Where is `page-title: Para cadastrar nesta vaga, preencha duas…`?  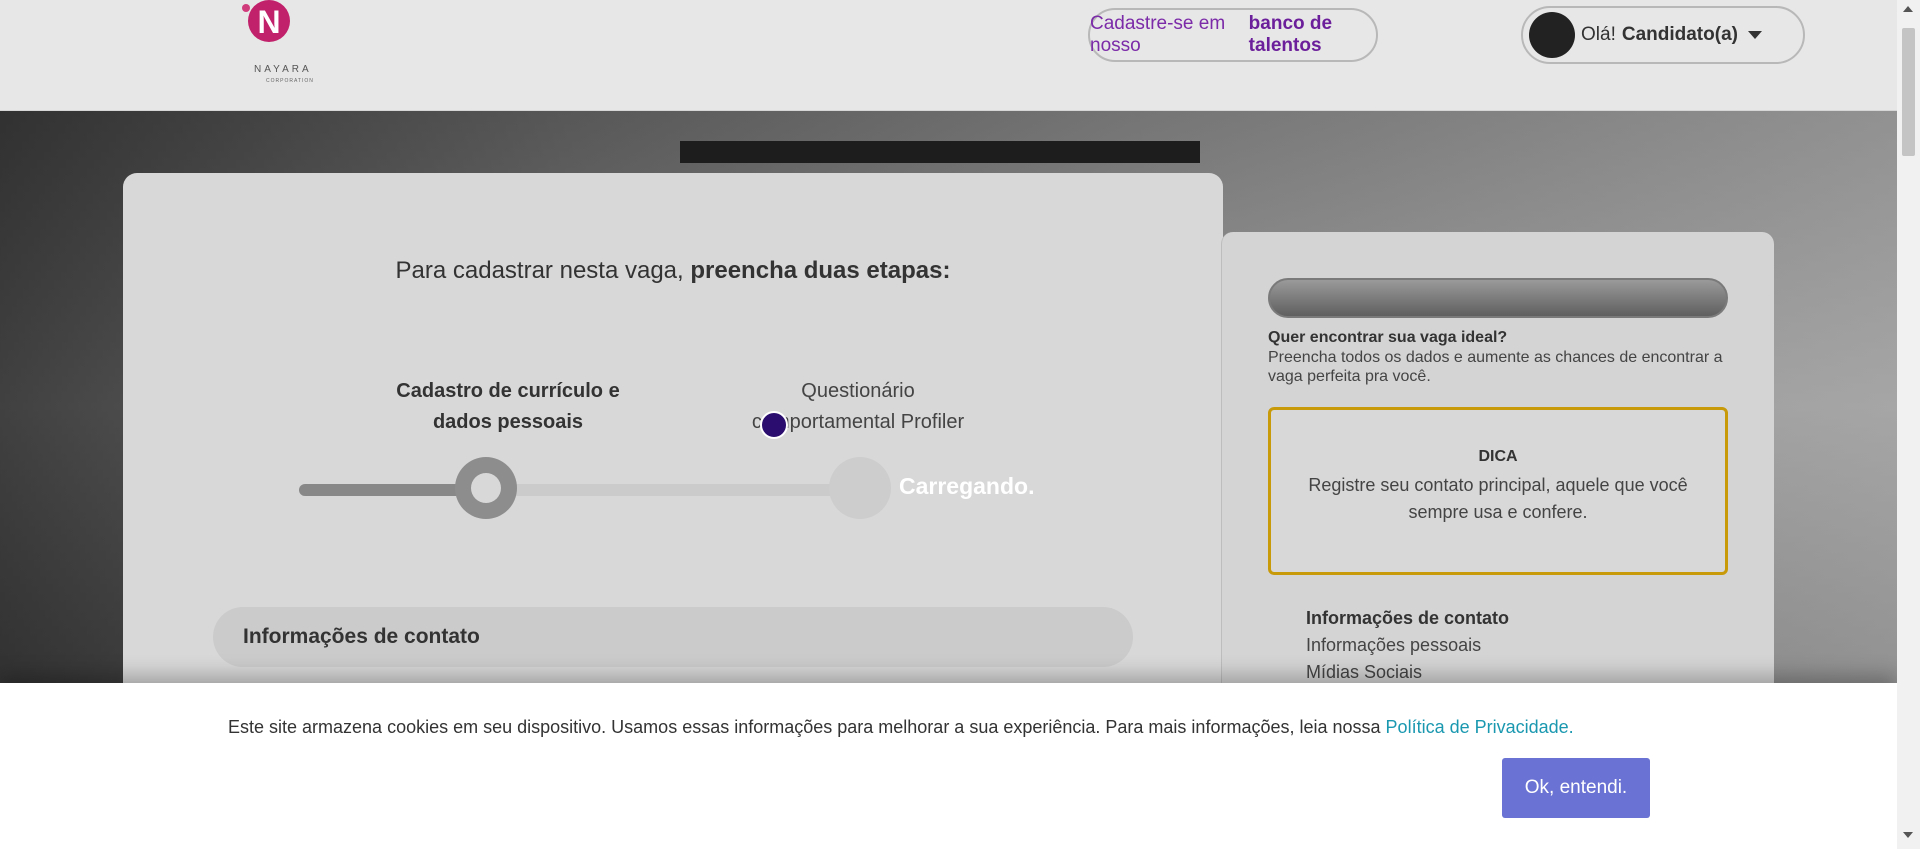
page-title: Para cadastrar nesta vaga, preencha duas… is located at coordinates (673, 271).